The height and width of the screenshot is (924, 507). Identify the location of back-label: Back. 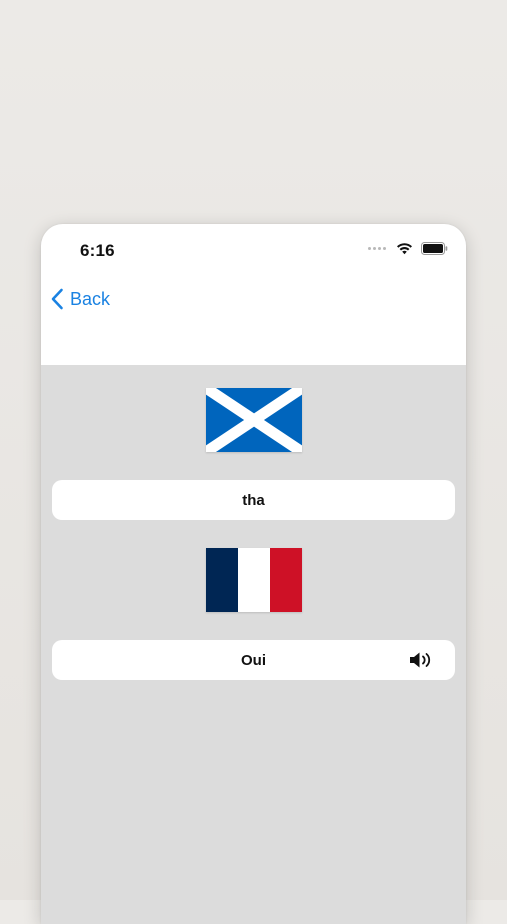
(90, 298).